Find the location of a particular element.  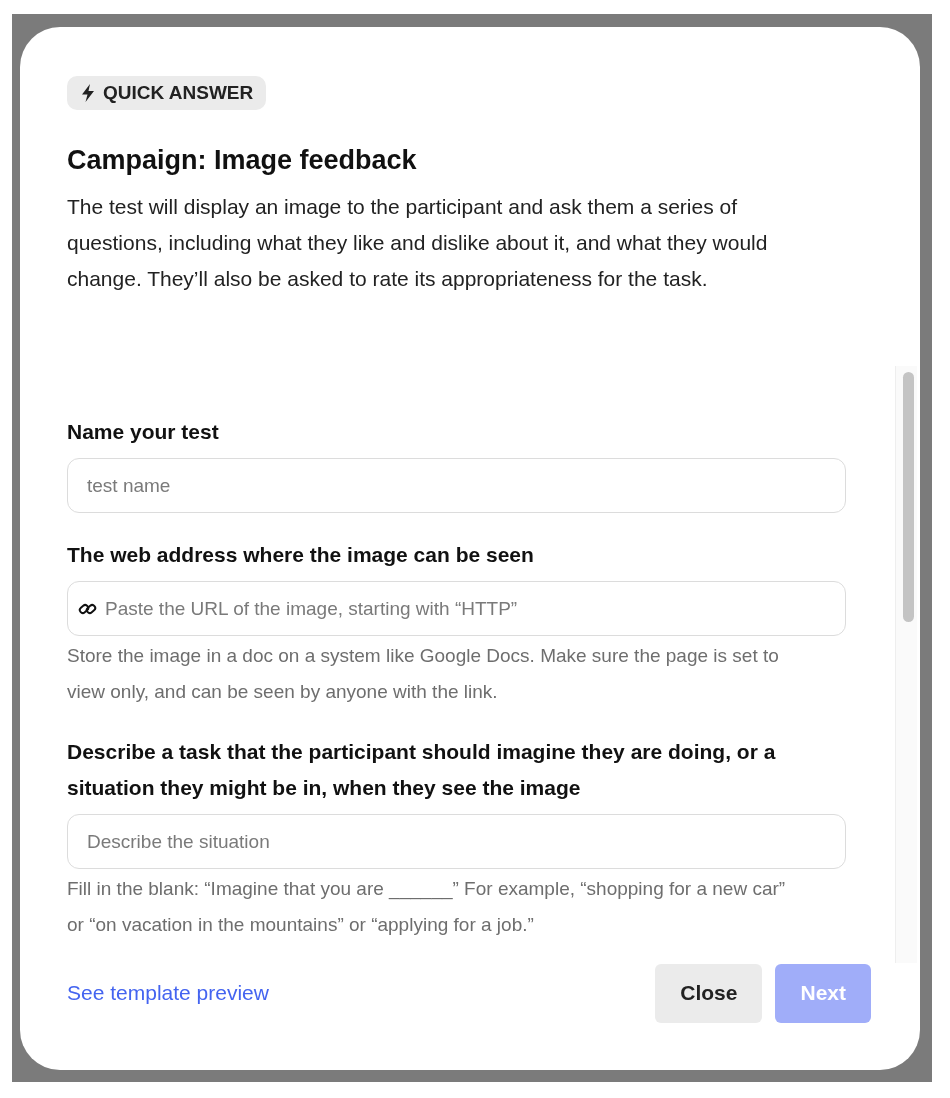

close-button: Close is located at coordinates (709, 993).